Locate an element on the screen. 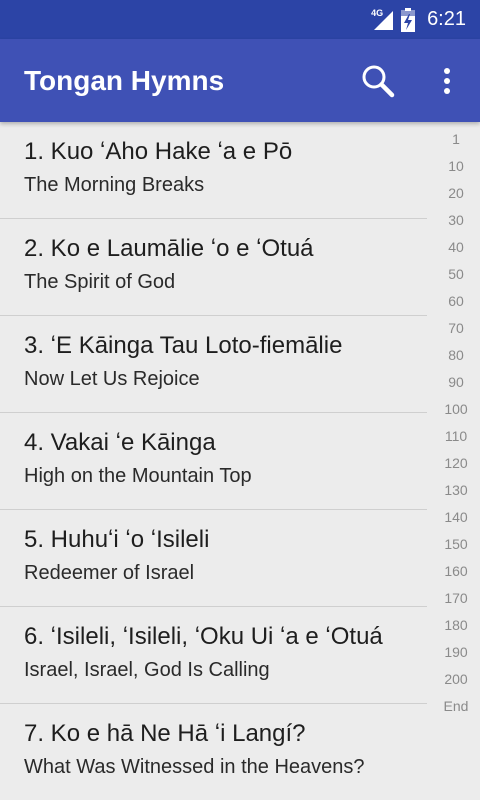 The width and height of the screenshot is (480, 800). hymn-subtitle: Redeemer of Israel is located at coordinates (109, 573).